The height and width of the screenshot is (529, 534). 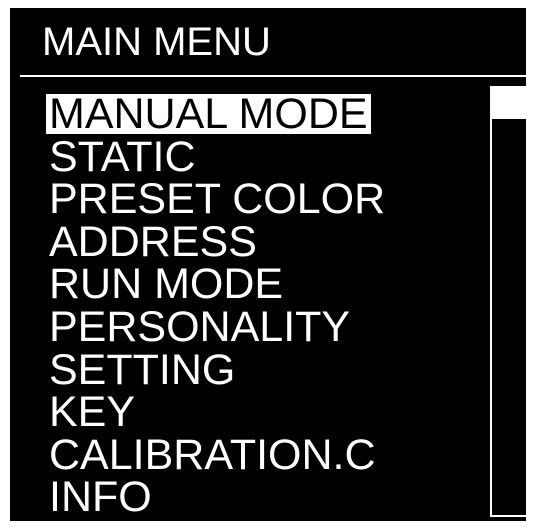 What do you see at coordinates (212, 454) in the screenshot?
I see `menu-item-label: CALIBRATION.C` at bounding box center [212, 454].